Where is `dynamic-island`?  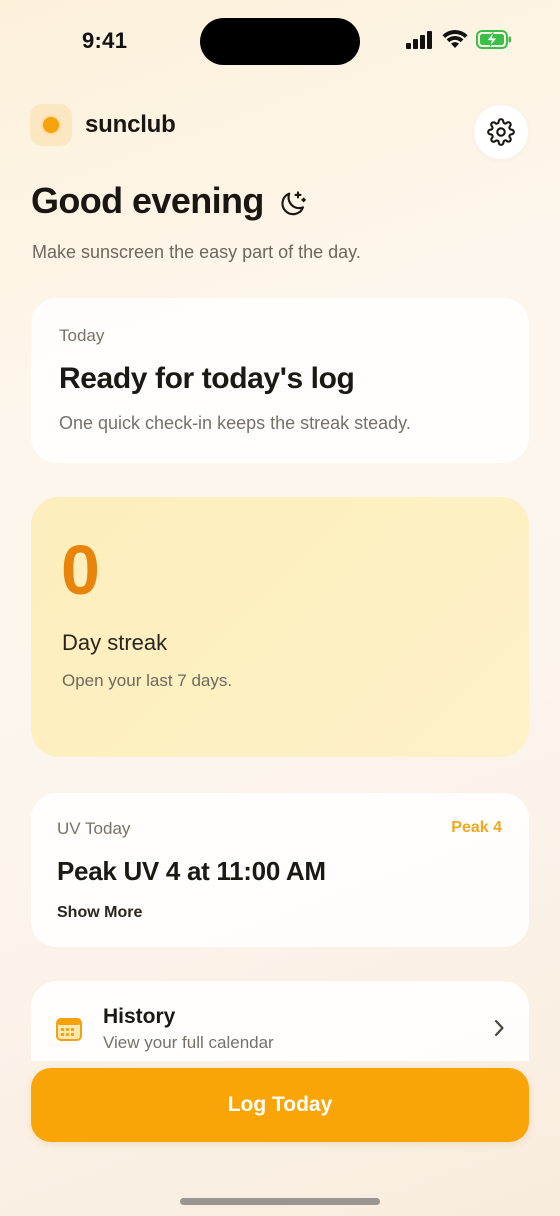
dynamic-island is located at coordinates (280, 41).